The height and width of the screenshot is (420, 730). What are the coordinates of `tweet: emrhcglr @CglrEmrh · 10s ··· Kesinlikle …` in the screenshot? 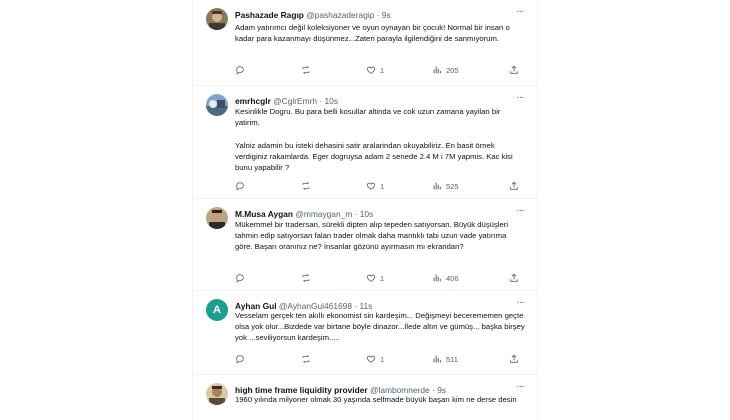 It's located at (365, 142).